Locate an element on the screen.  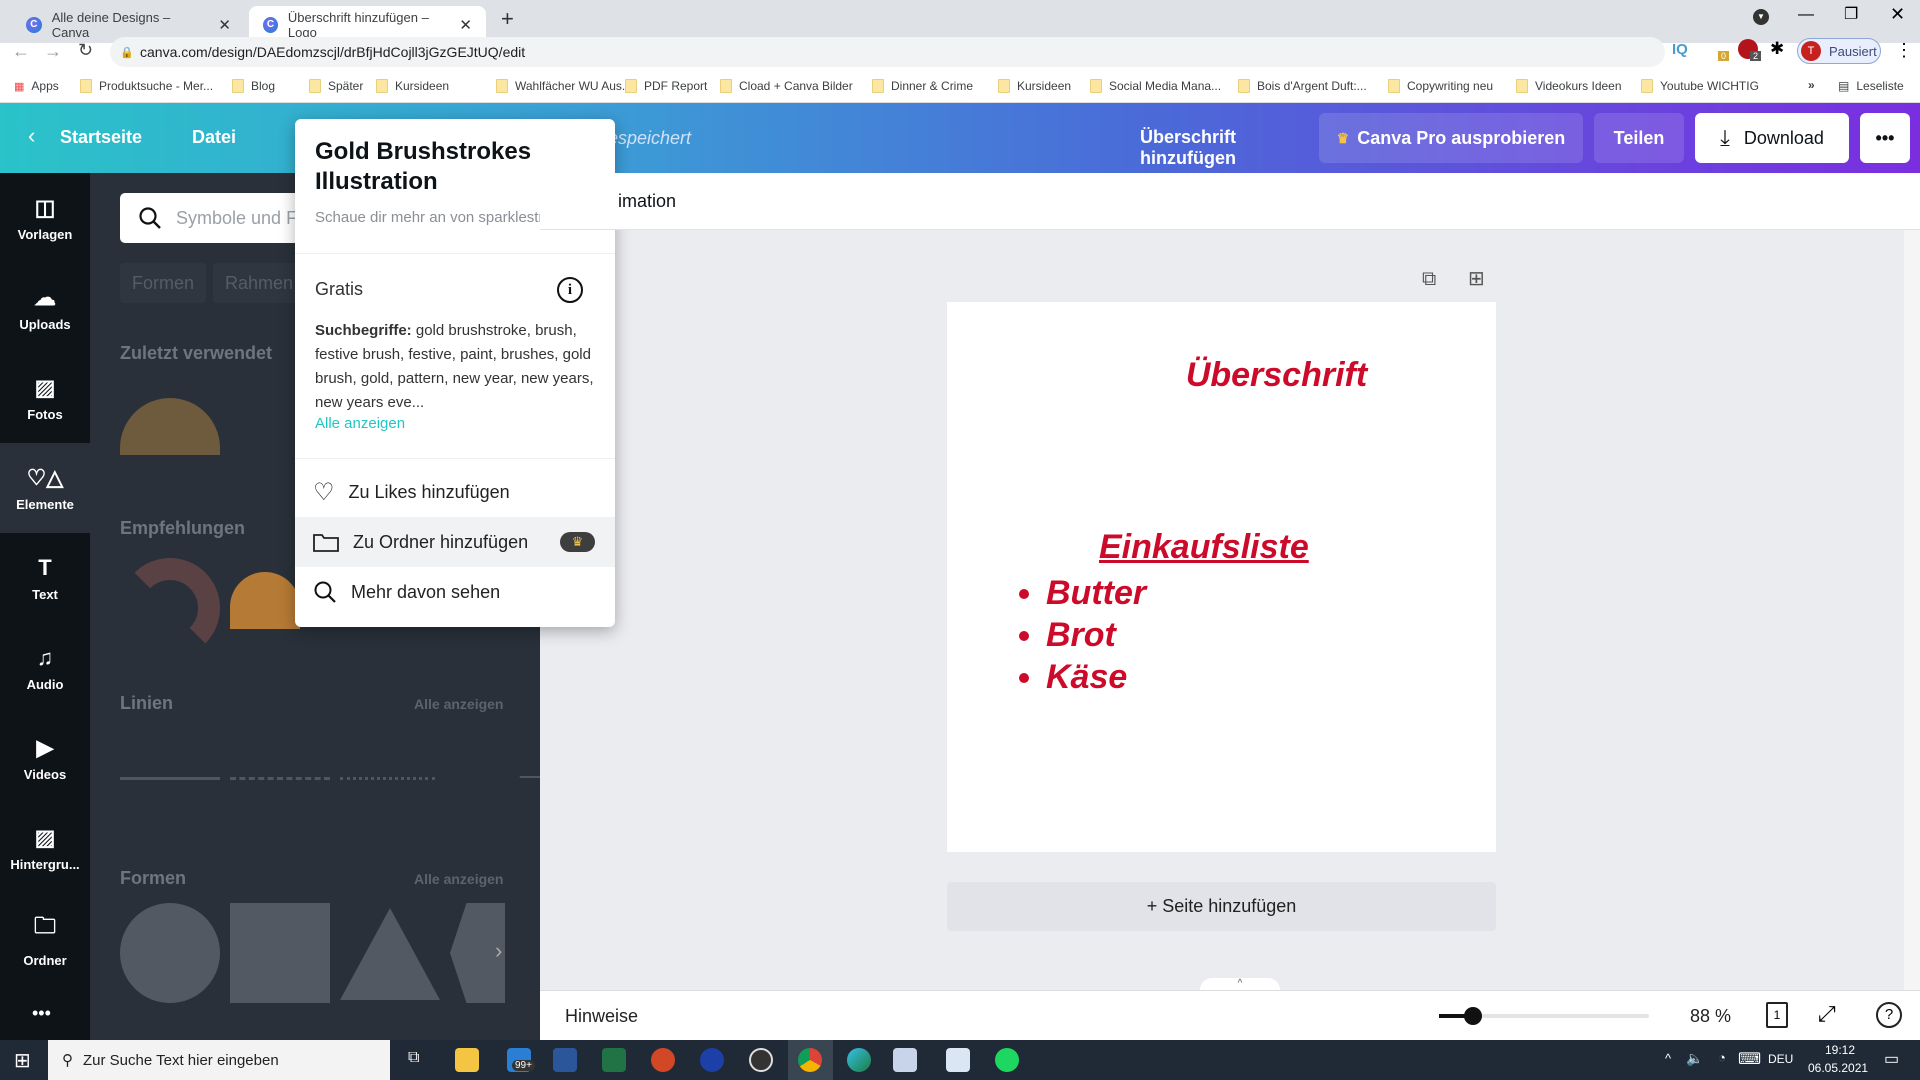
list-item: Brot is located at coordinates (1096, 635).